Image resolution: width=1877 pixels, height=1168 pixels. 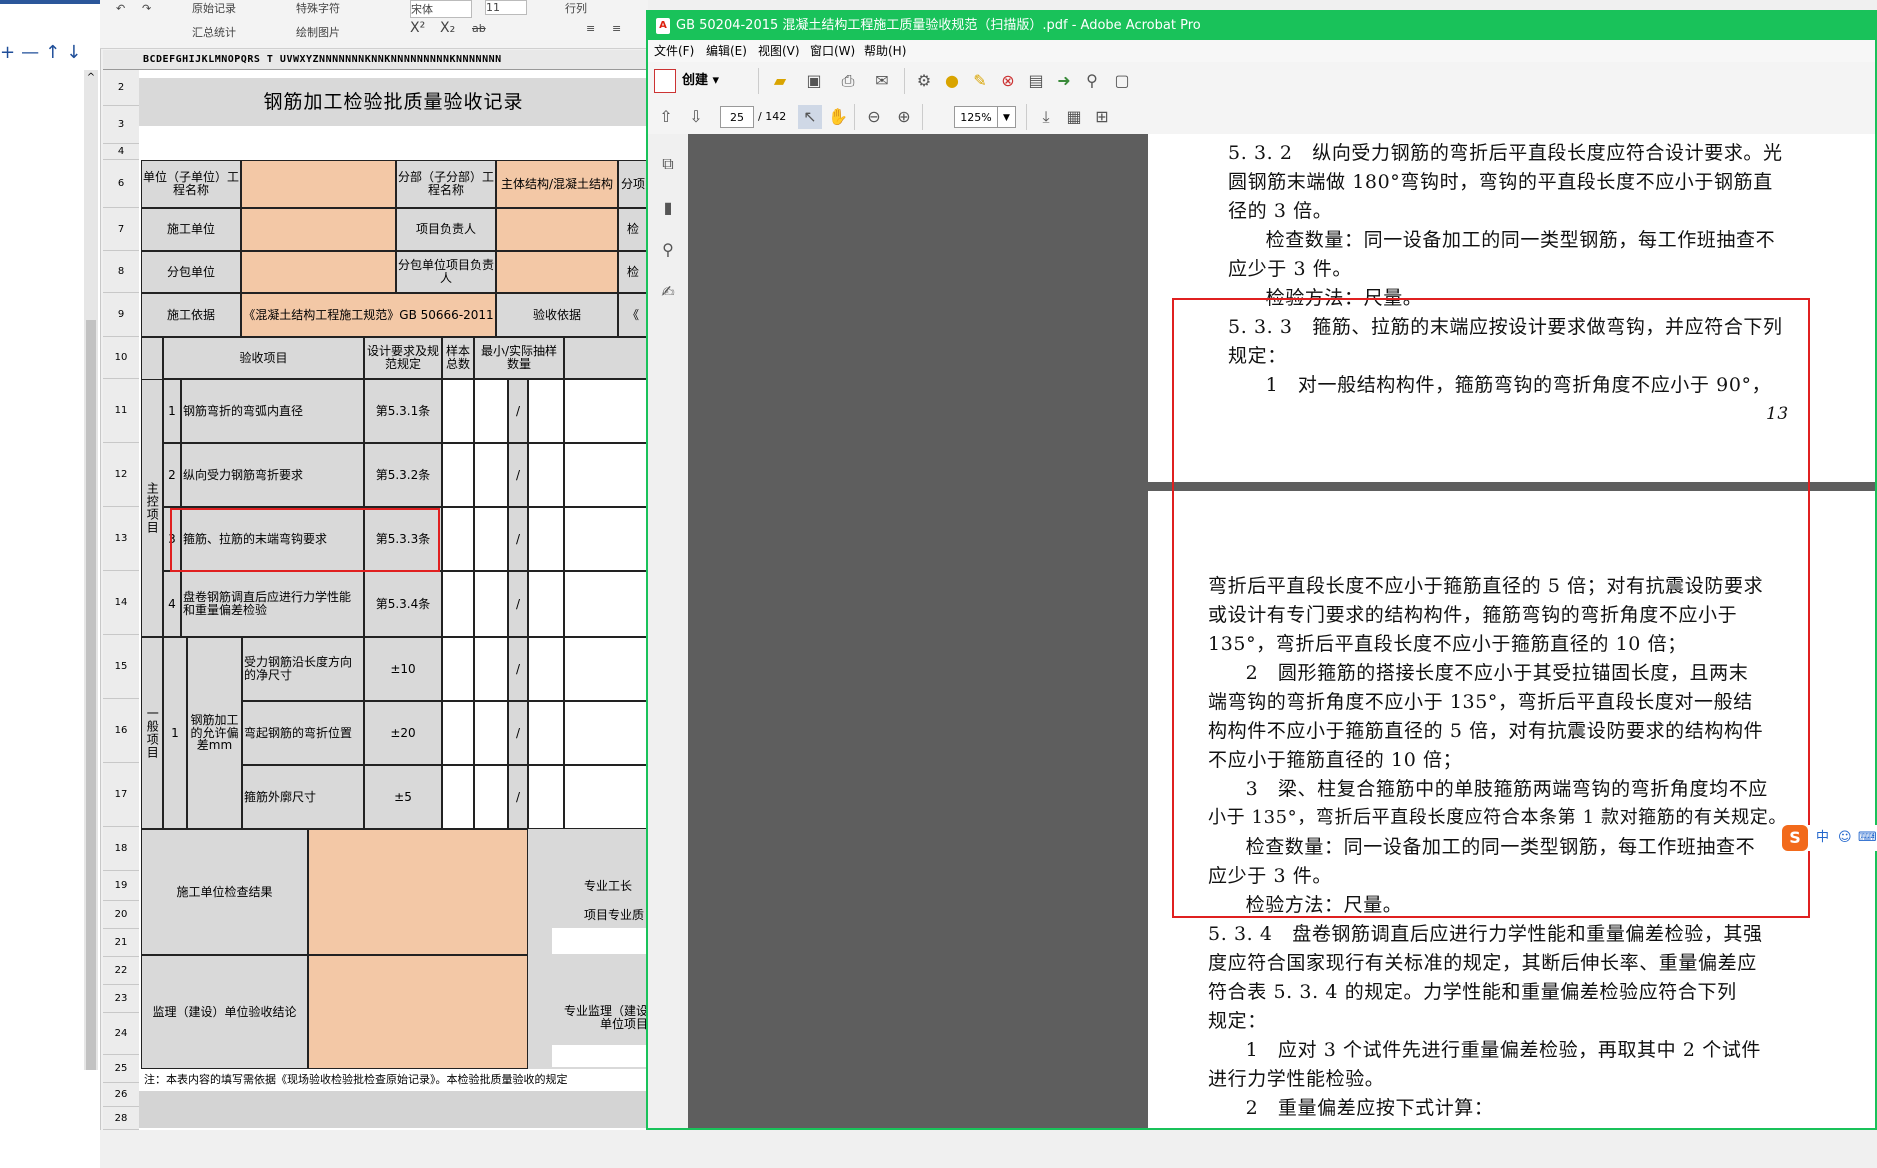 I want to click on summary-button: 汇总统计, so click(x=214, y=32).